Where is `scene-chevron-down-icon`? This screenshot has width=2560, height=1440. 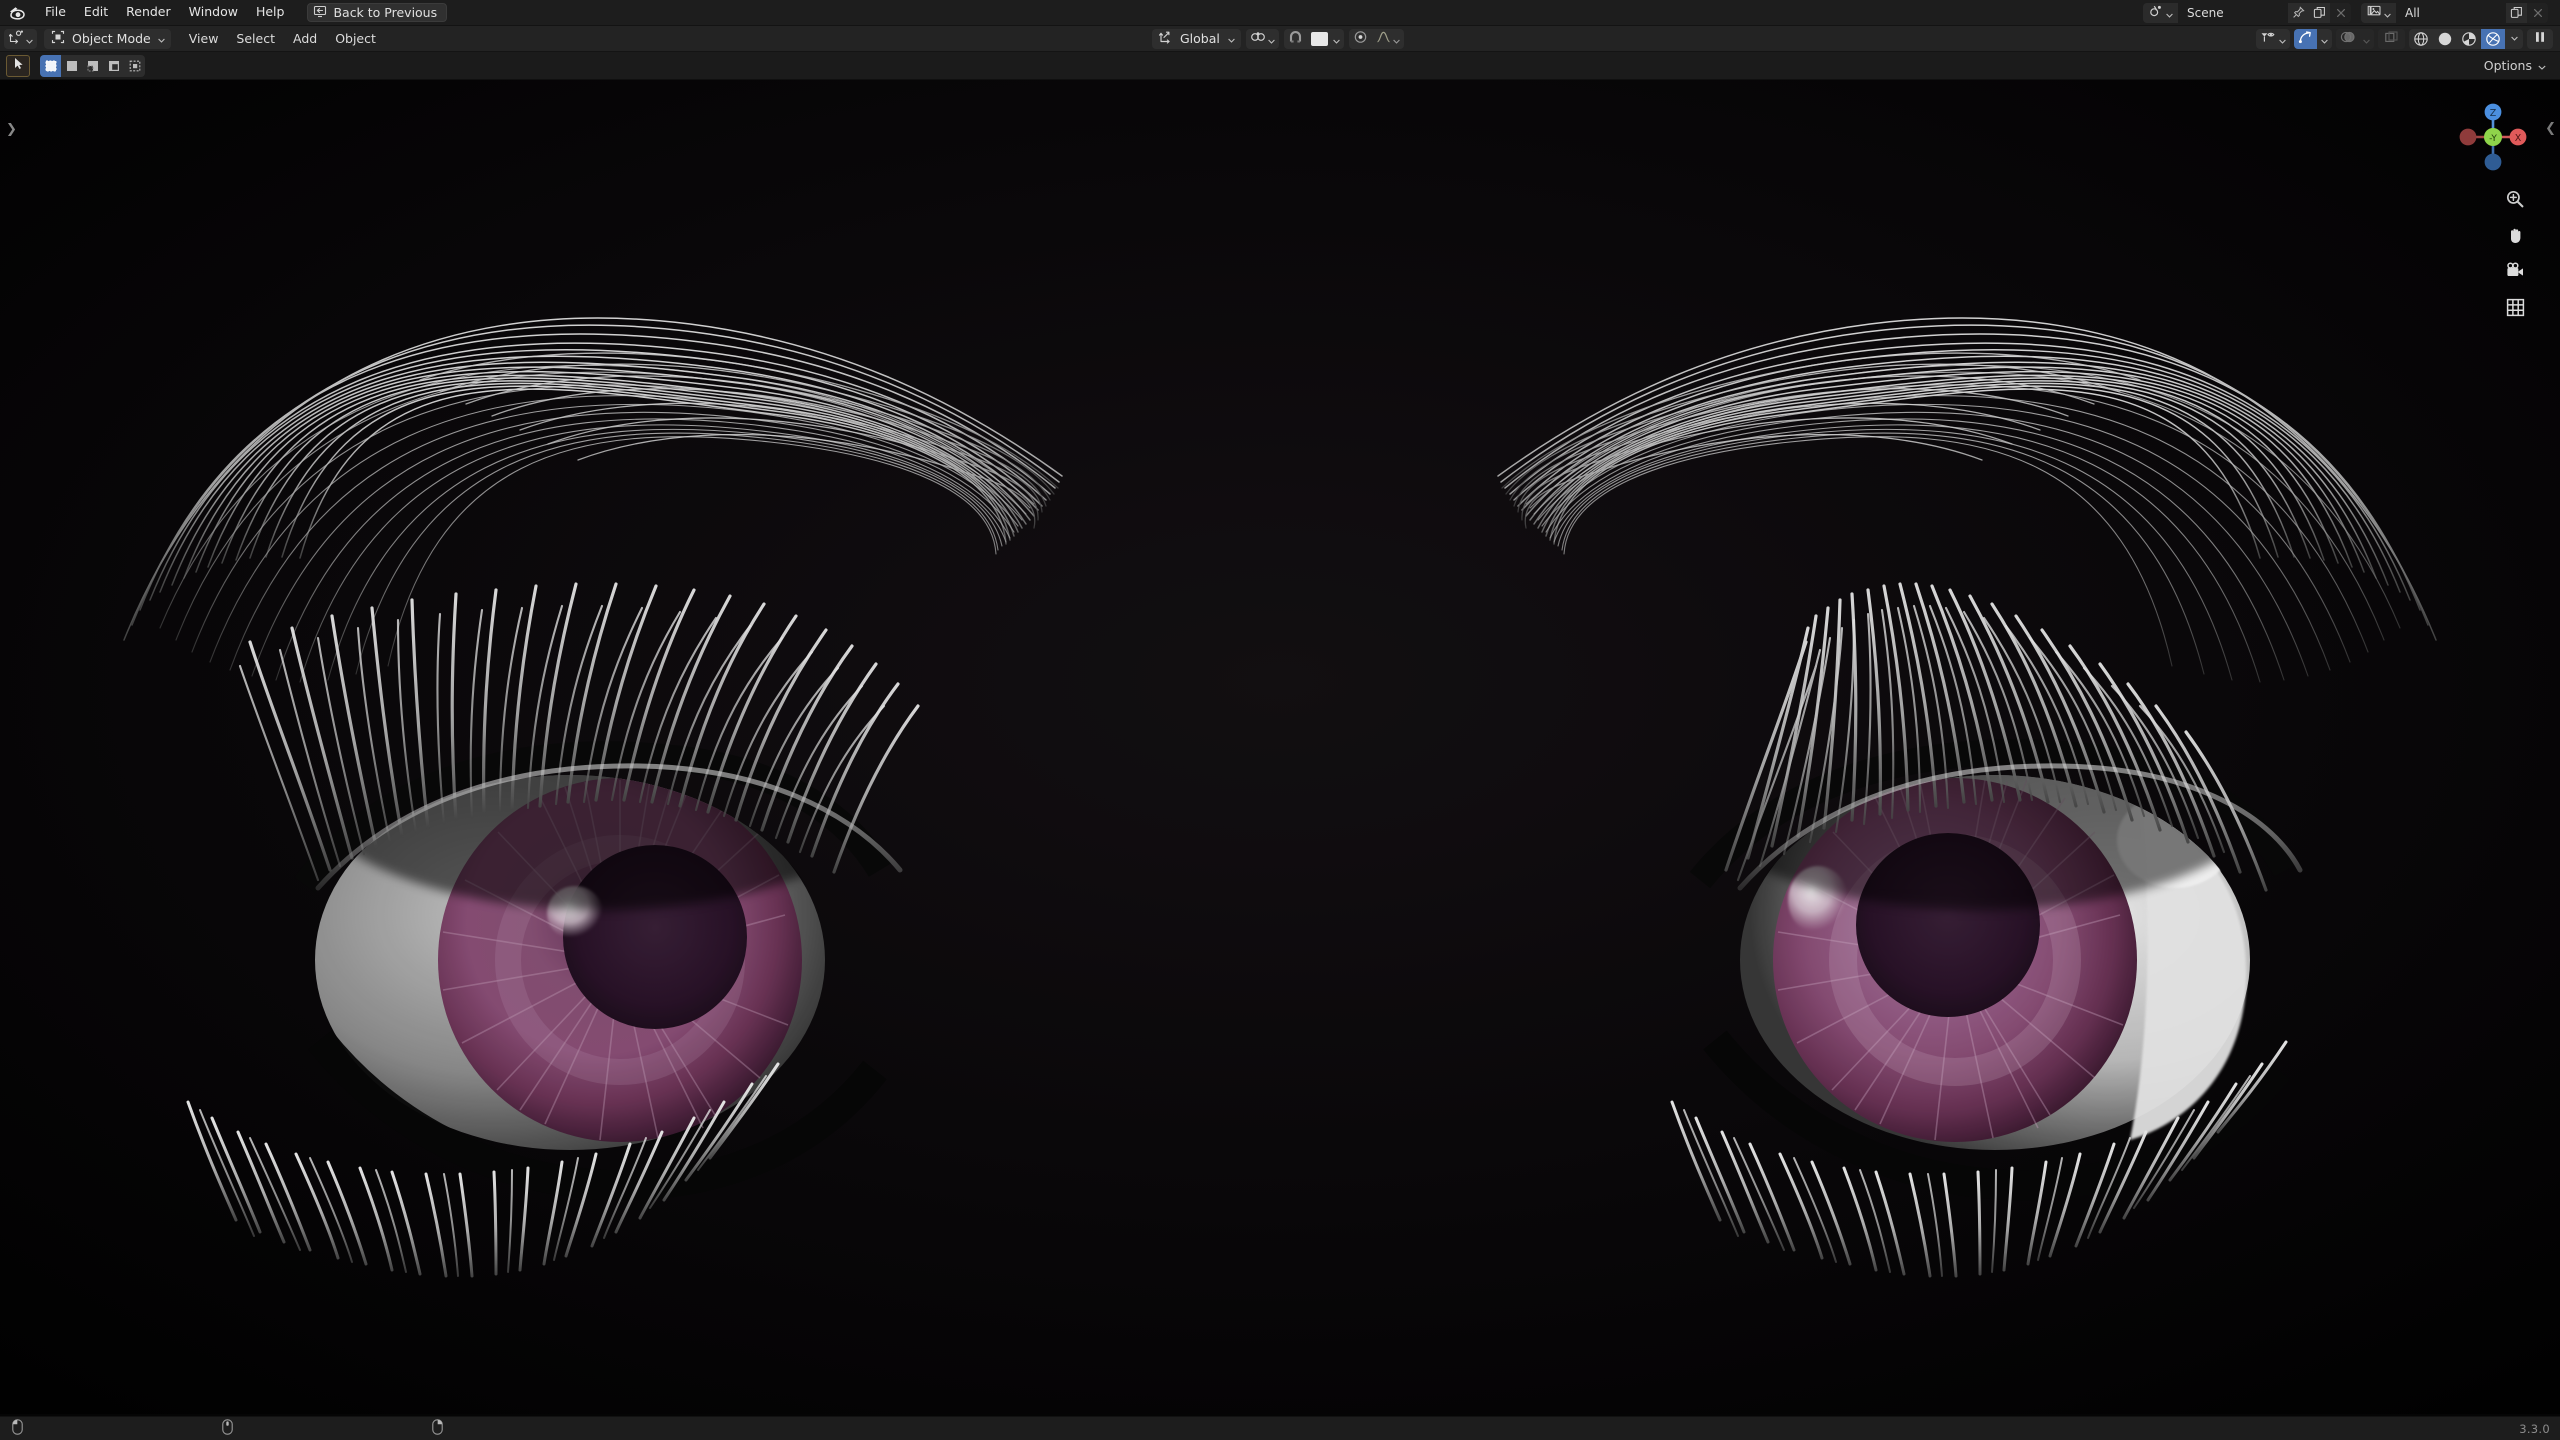
scene-chevron-down-icon is located at coordinates (2169, 12).